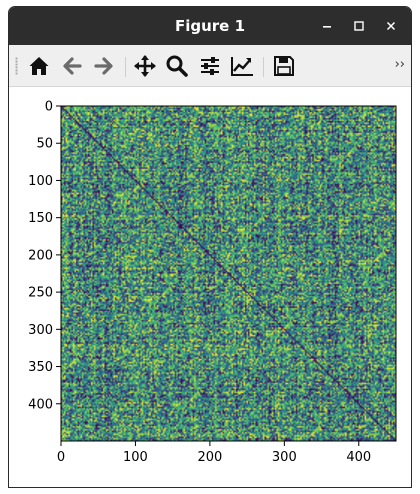 The height and width of the screenshot is (494, 420). What do you see at coordinates (135, 457) in the screenshot?
I see `x-tick-label: 100` at bounding box center [135, 457].